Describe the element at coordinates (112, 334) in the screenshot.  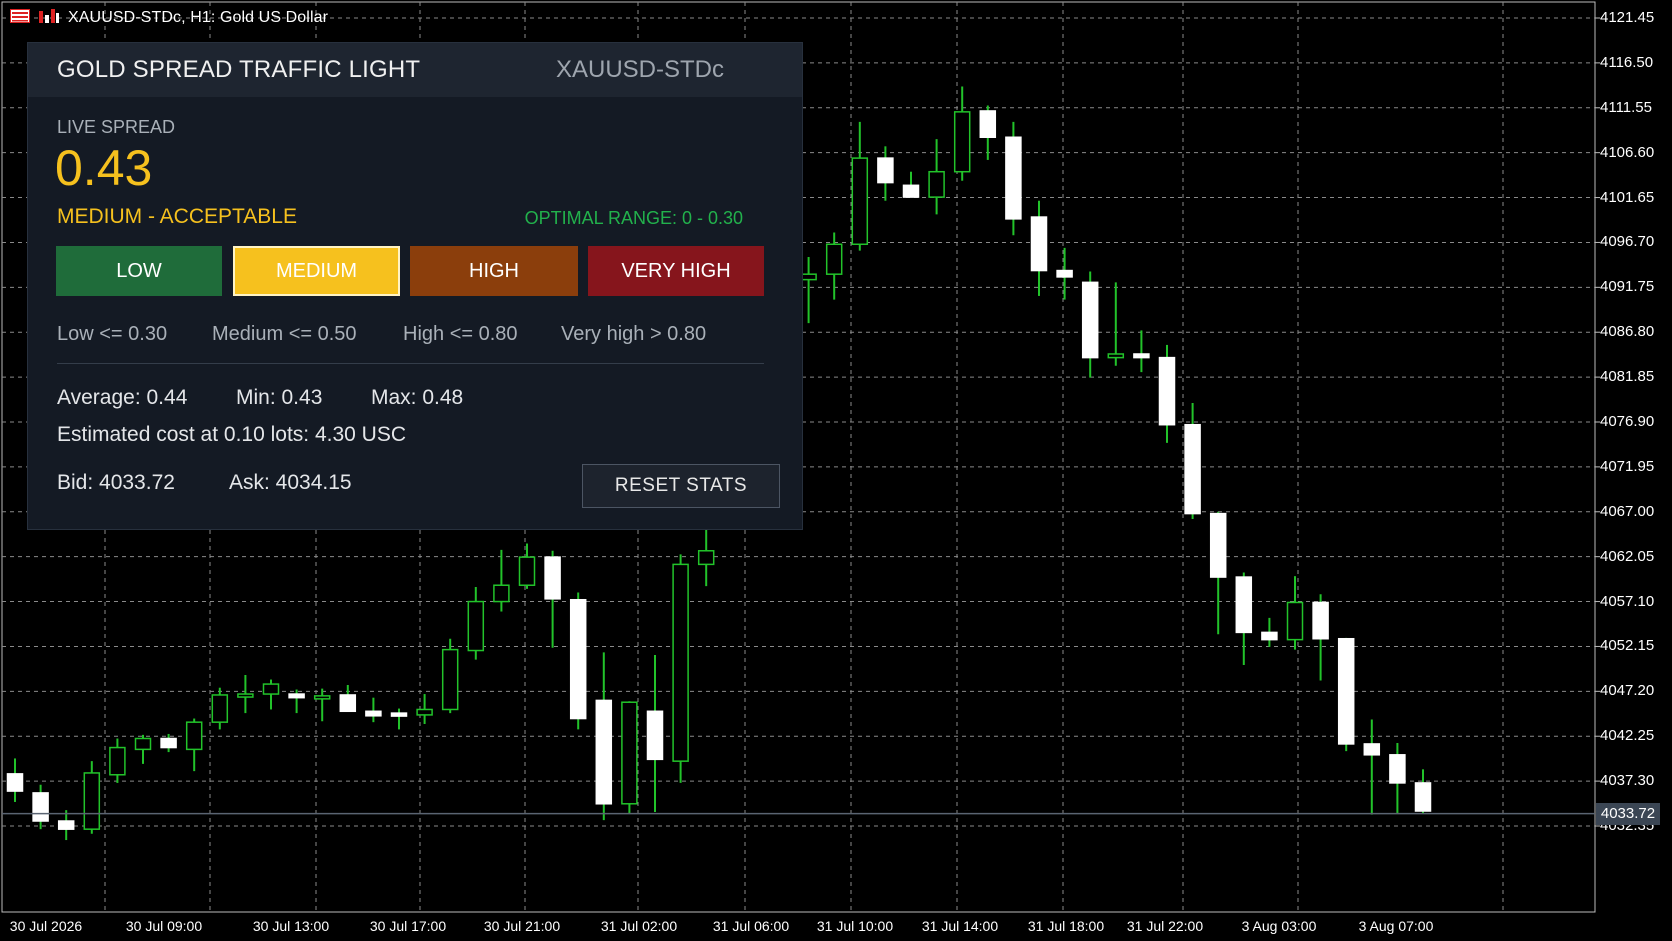
I see `threshold-low: Low <= 0.30` at that location.